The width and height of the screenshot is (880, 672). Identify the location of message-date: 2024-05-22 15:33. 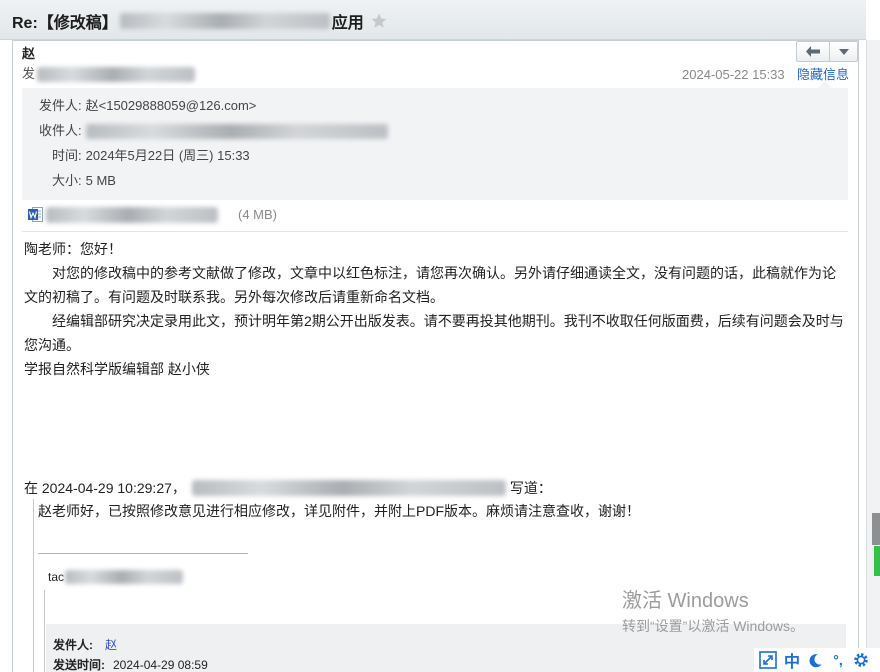
(733, 74).